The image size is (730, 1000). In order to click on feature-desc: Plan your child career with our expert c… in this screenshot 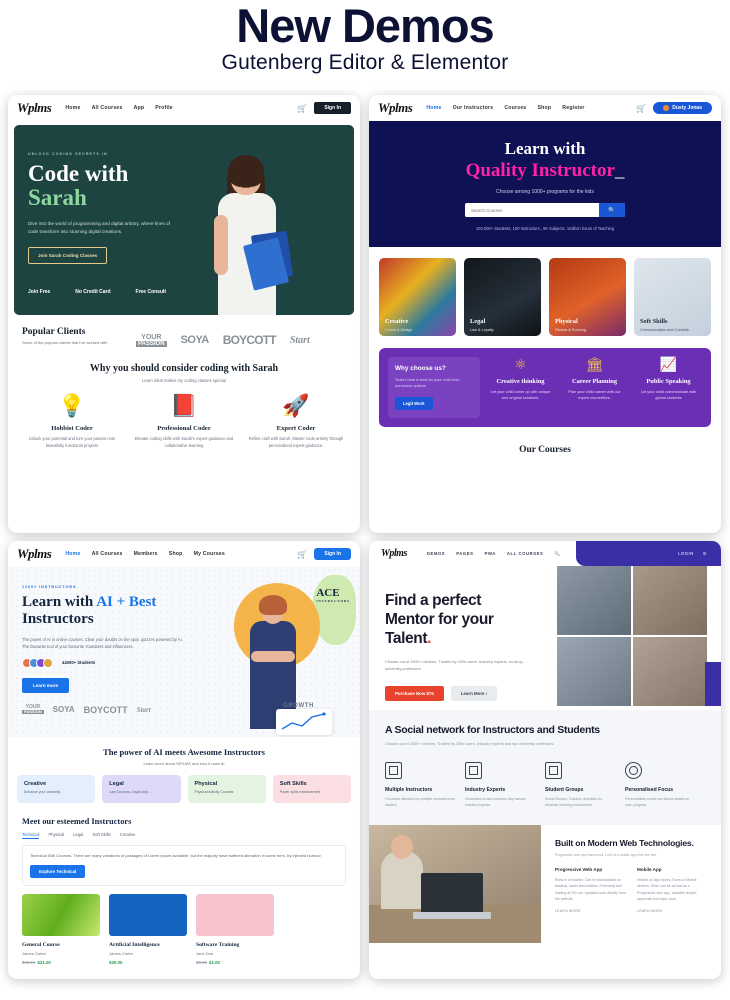, I will do `click(594, 395)`.